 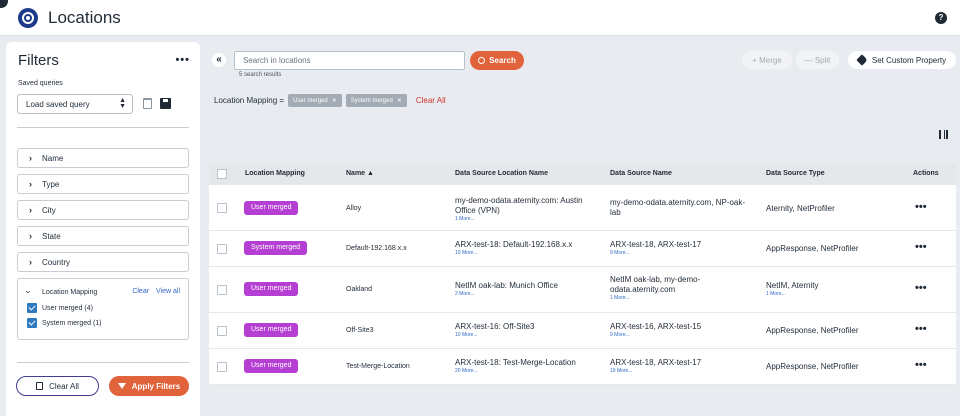 What do you see at coordinates (315, 100) in the screenshot?
I see `criteria-chip: User merged ✕` at bounding box center [315, 100].